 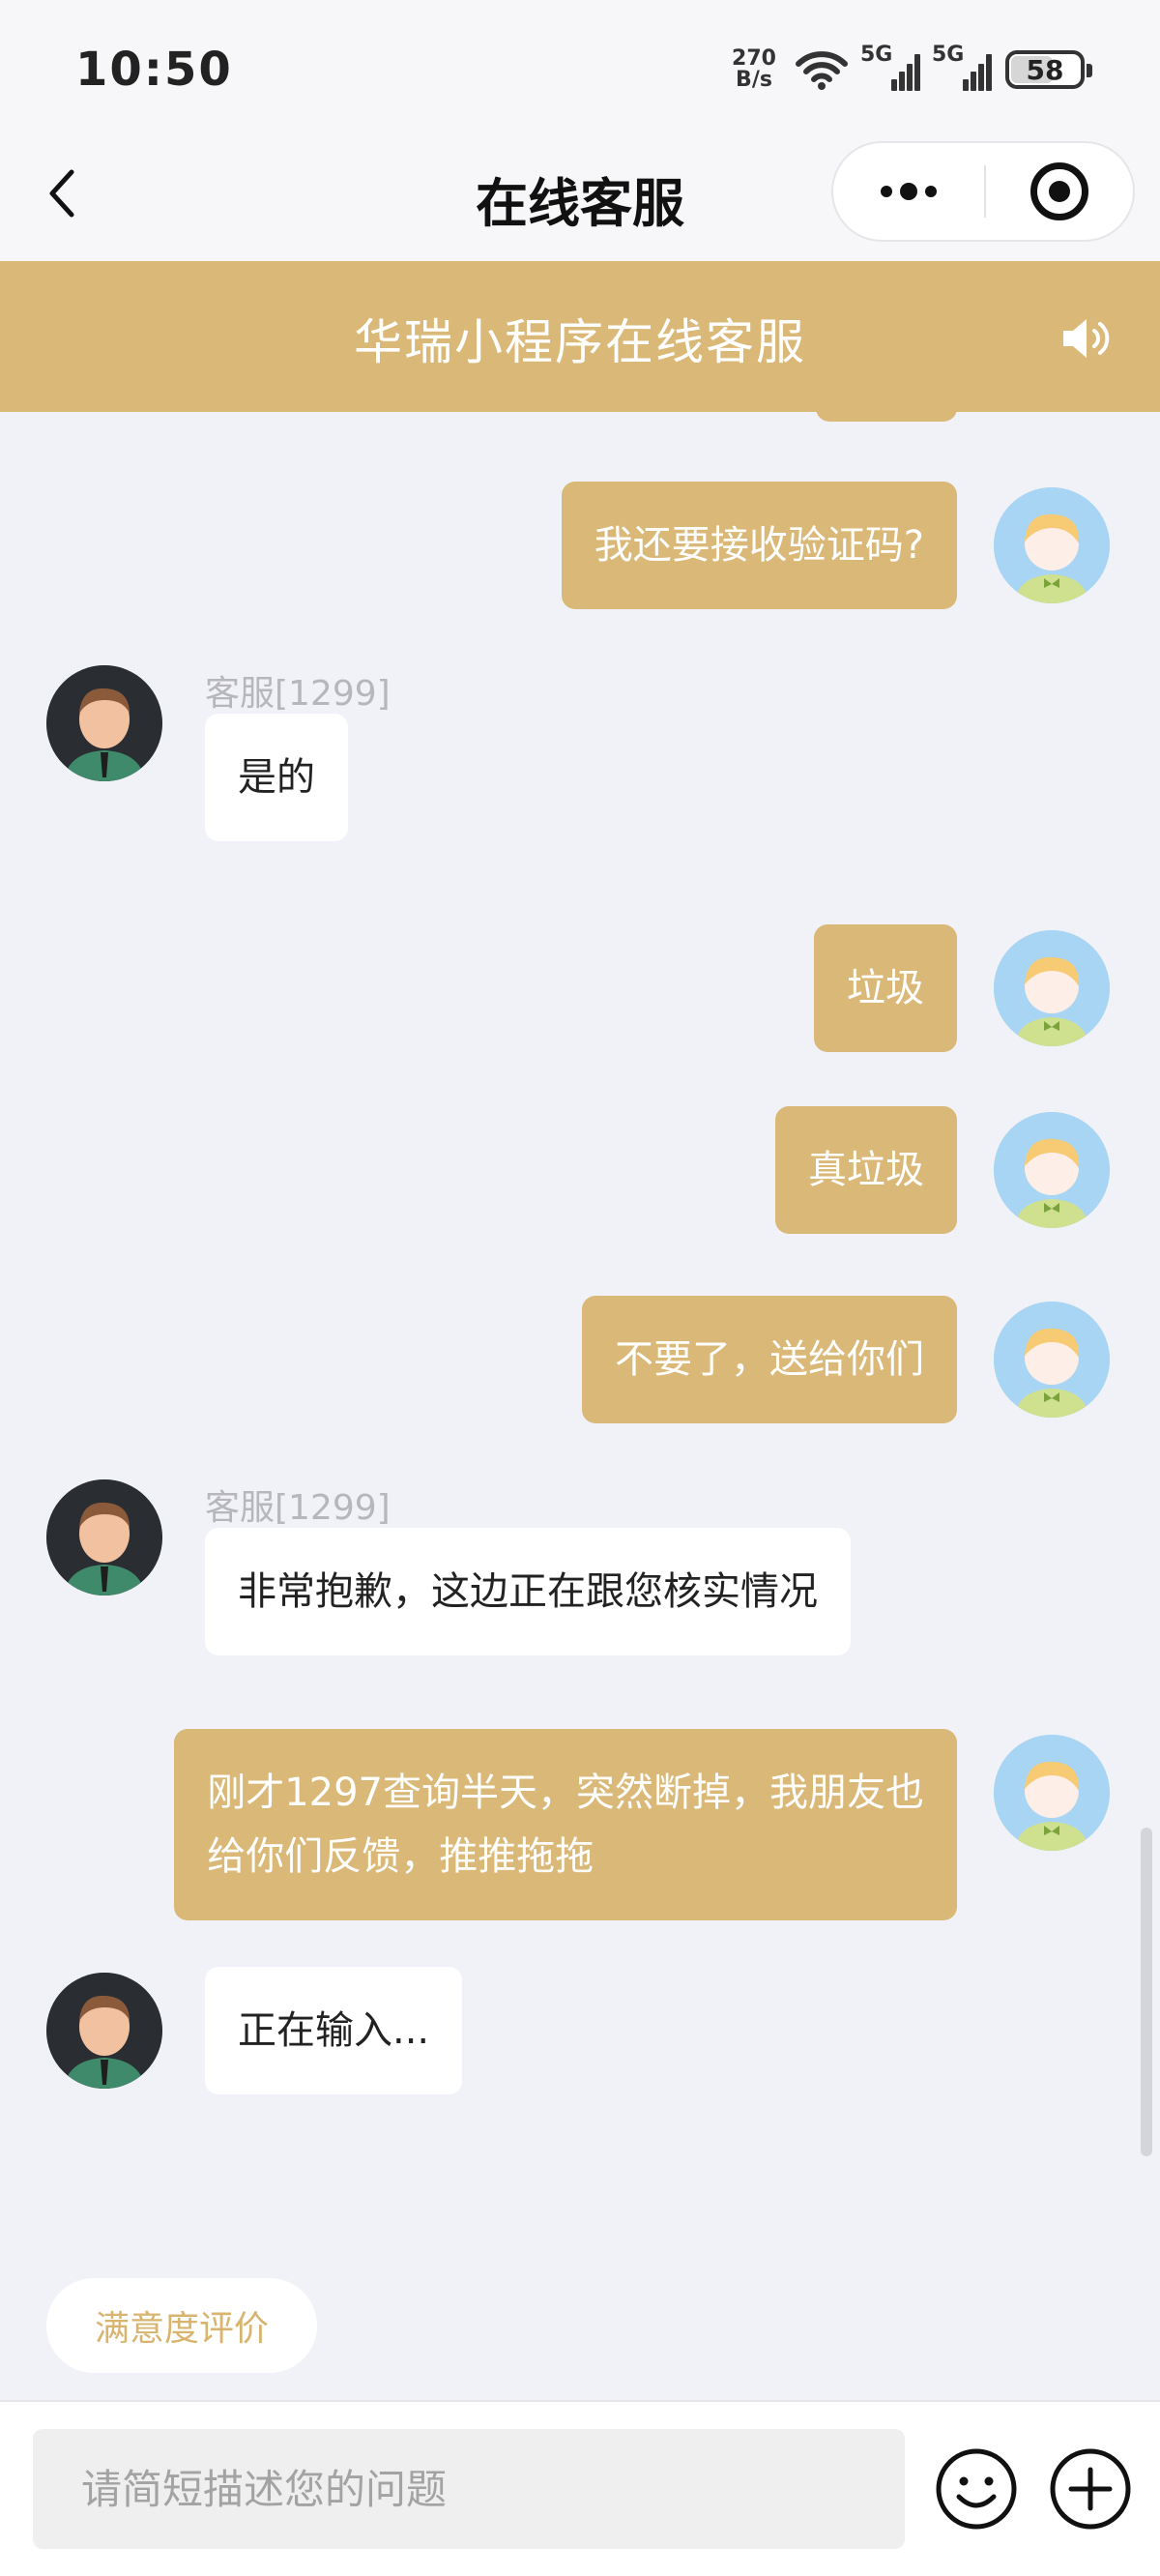 I want to click on signal-2-icon: 5G, so click(x=962, y=67).